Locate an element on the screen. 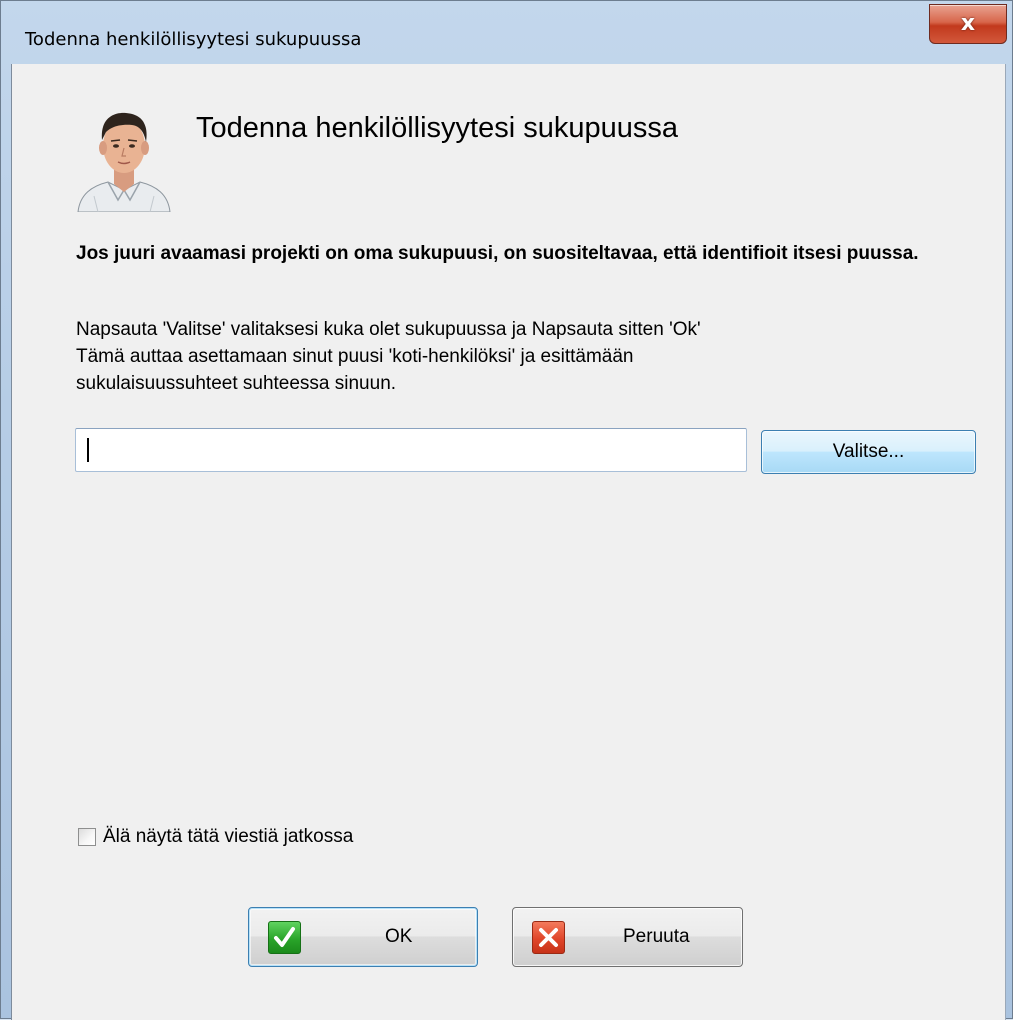  person-field is located at coordinates (411, 450).